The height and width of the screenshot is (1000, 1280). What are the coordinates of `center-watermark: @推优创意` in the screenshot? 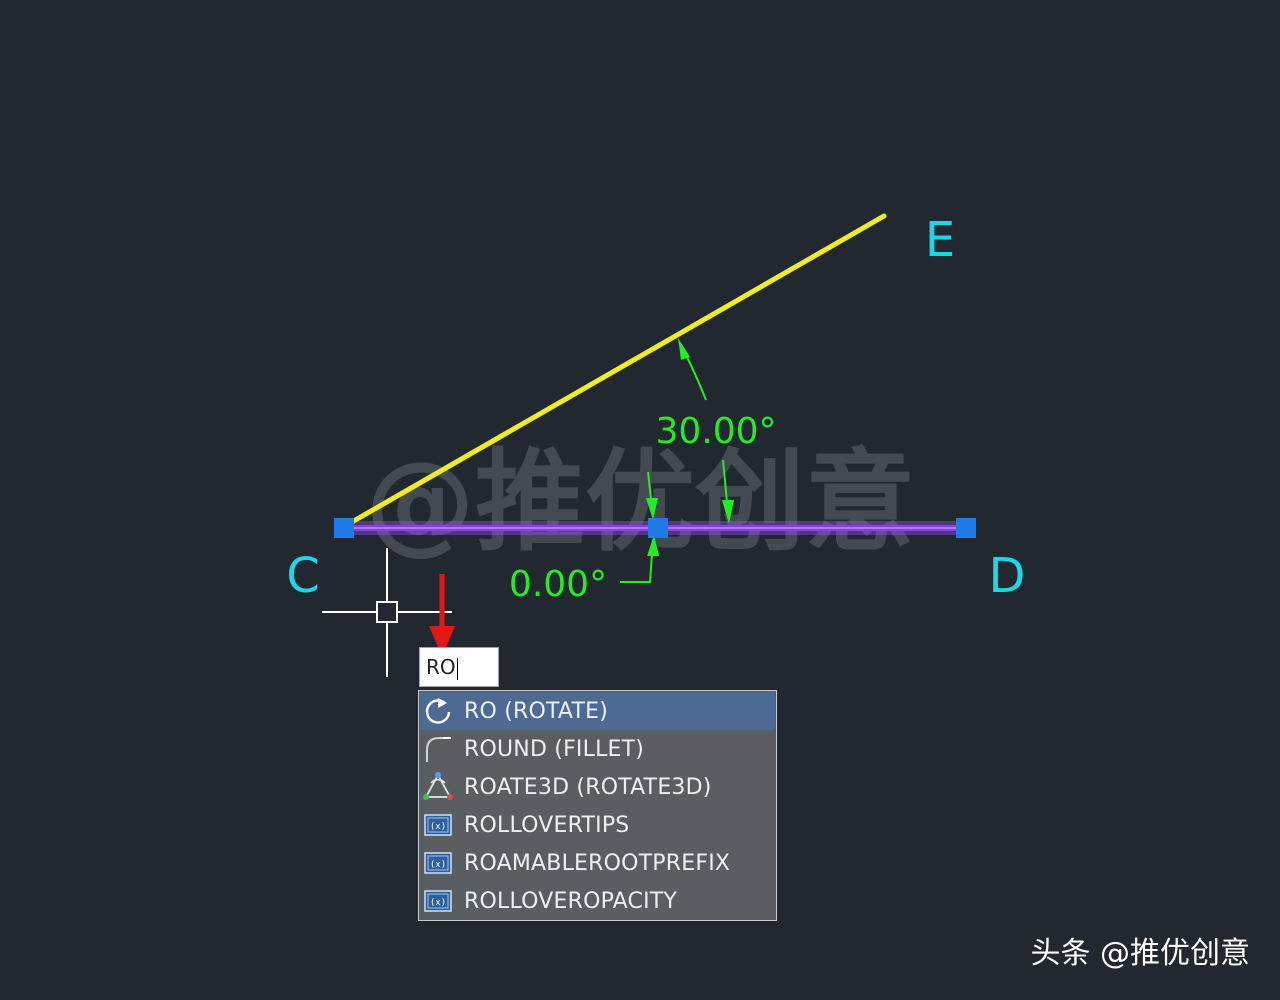 It's located at (640, 502).